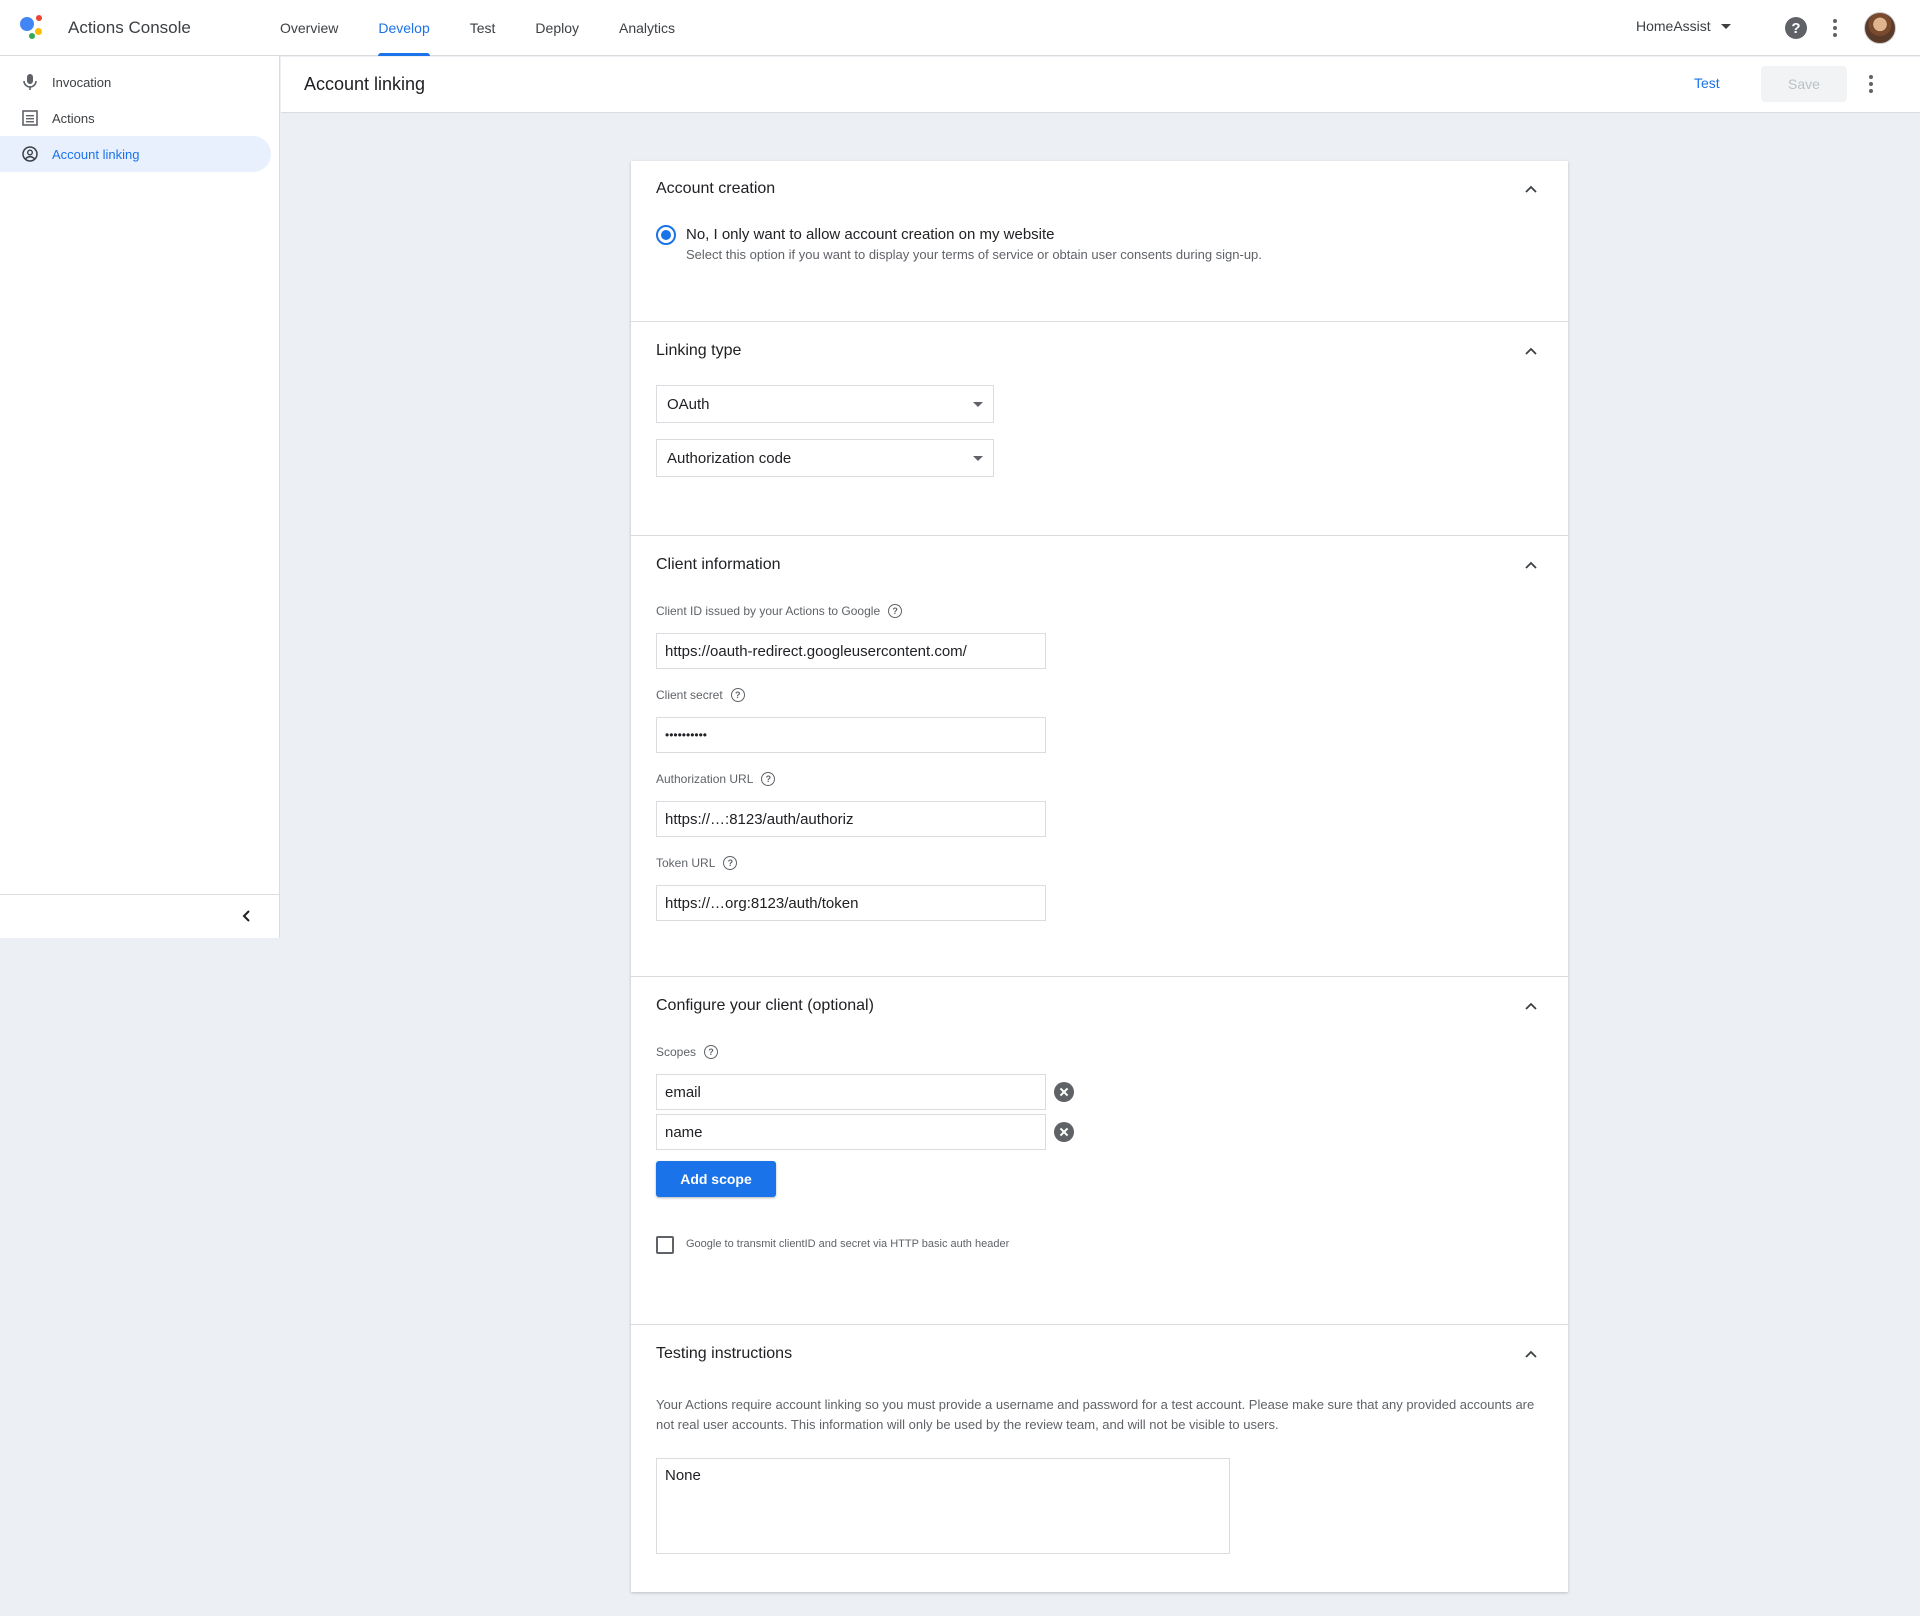 Image resolution: width=1920 pixels, height=1616 pixels. I want to click on nav-overview: Overview, so click(309, 28).